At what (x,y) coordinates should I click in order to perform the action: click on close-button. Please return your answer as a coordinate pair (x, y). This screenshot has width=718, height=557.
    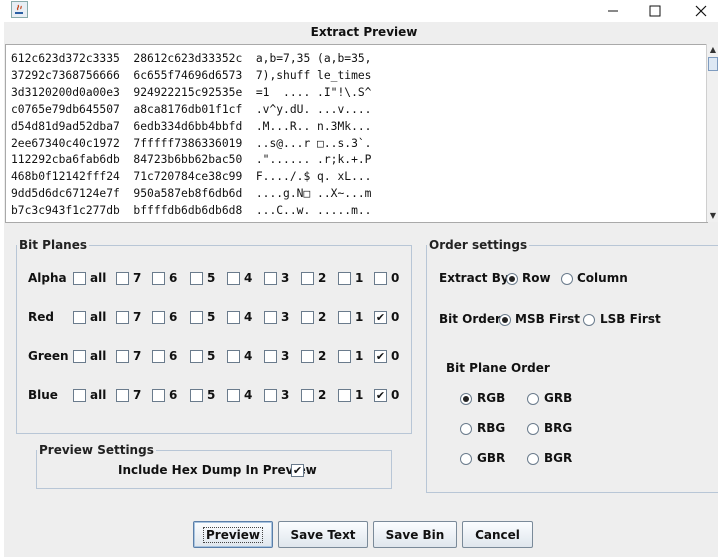
    Looking at the image, I should click on (698, 11).